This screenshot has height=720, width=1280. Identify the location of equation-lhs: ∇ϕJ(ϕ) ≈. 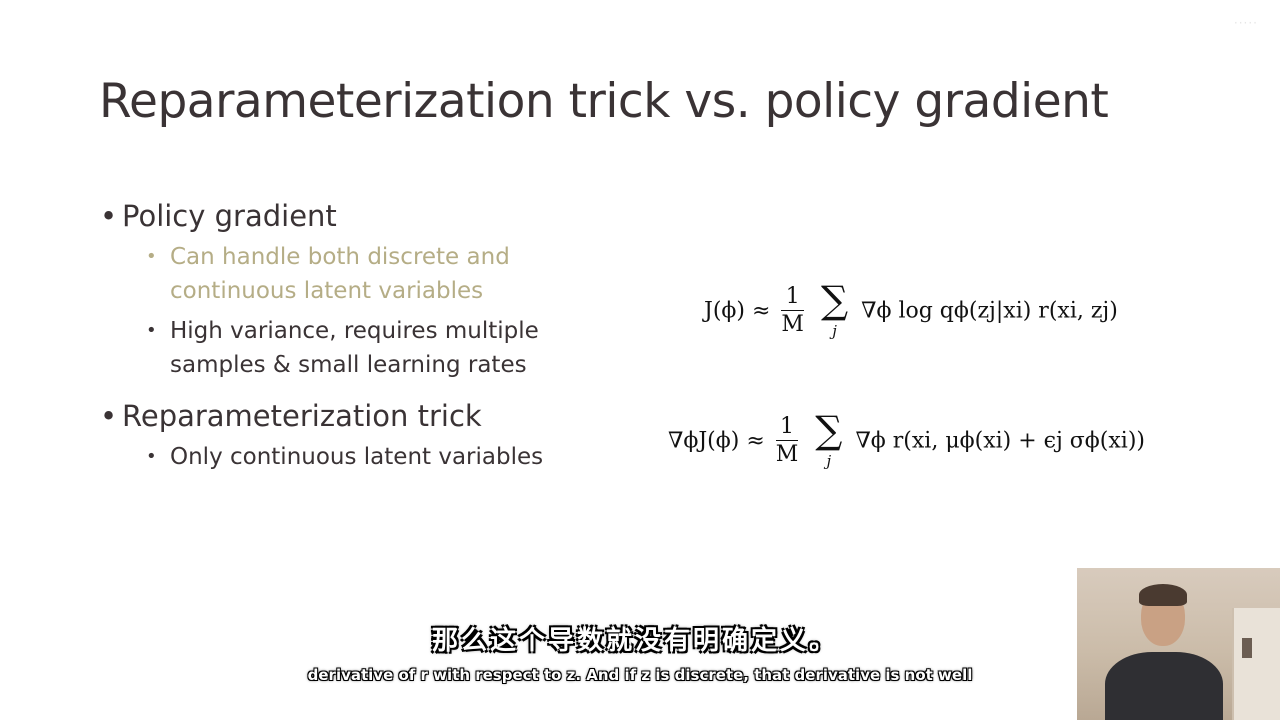
(716, 441).